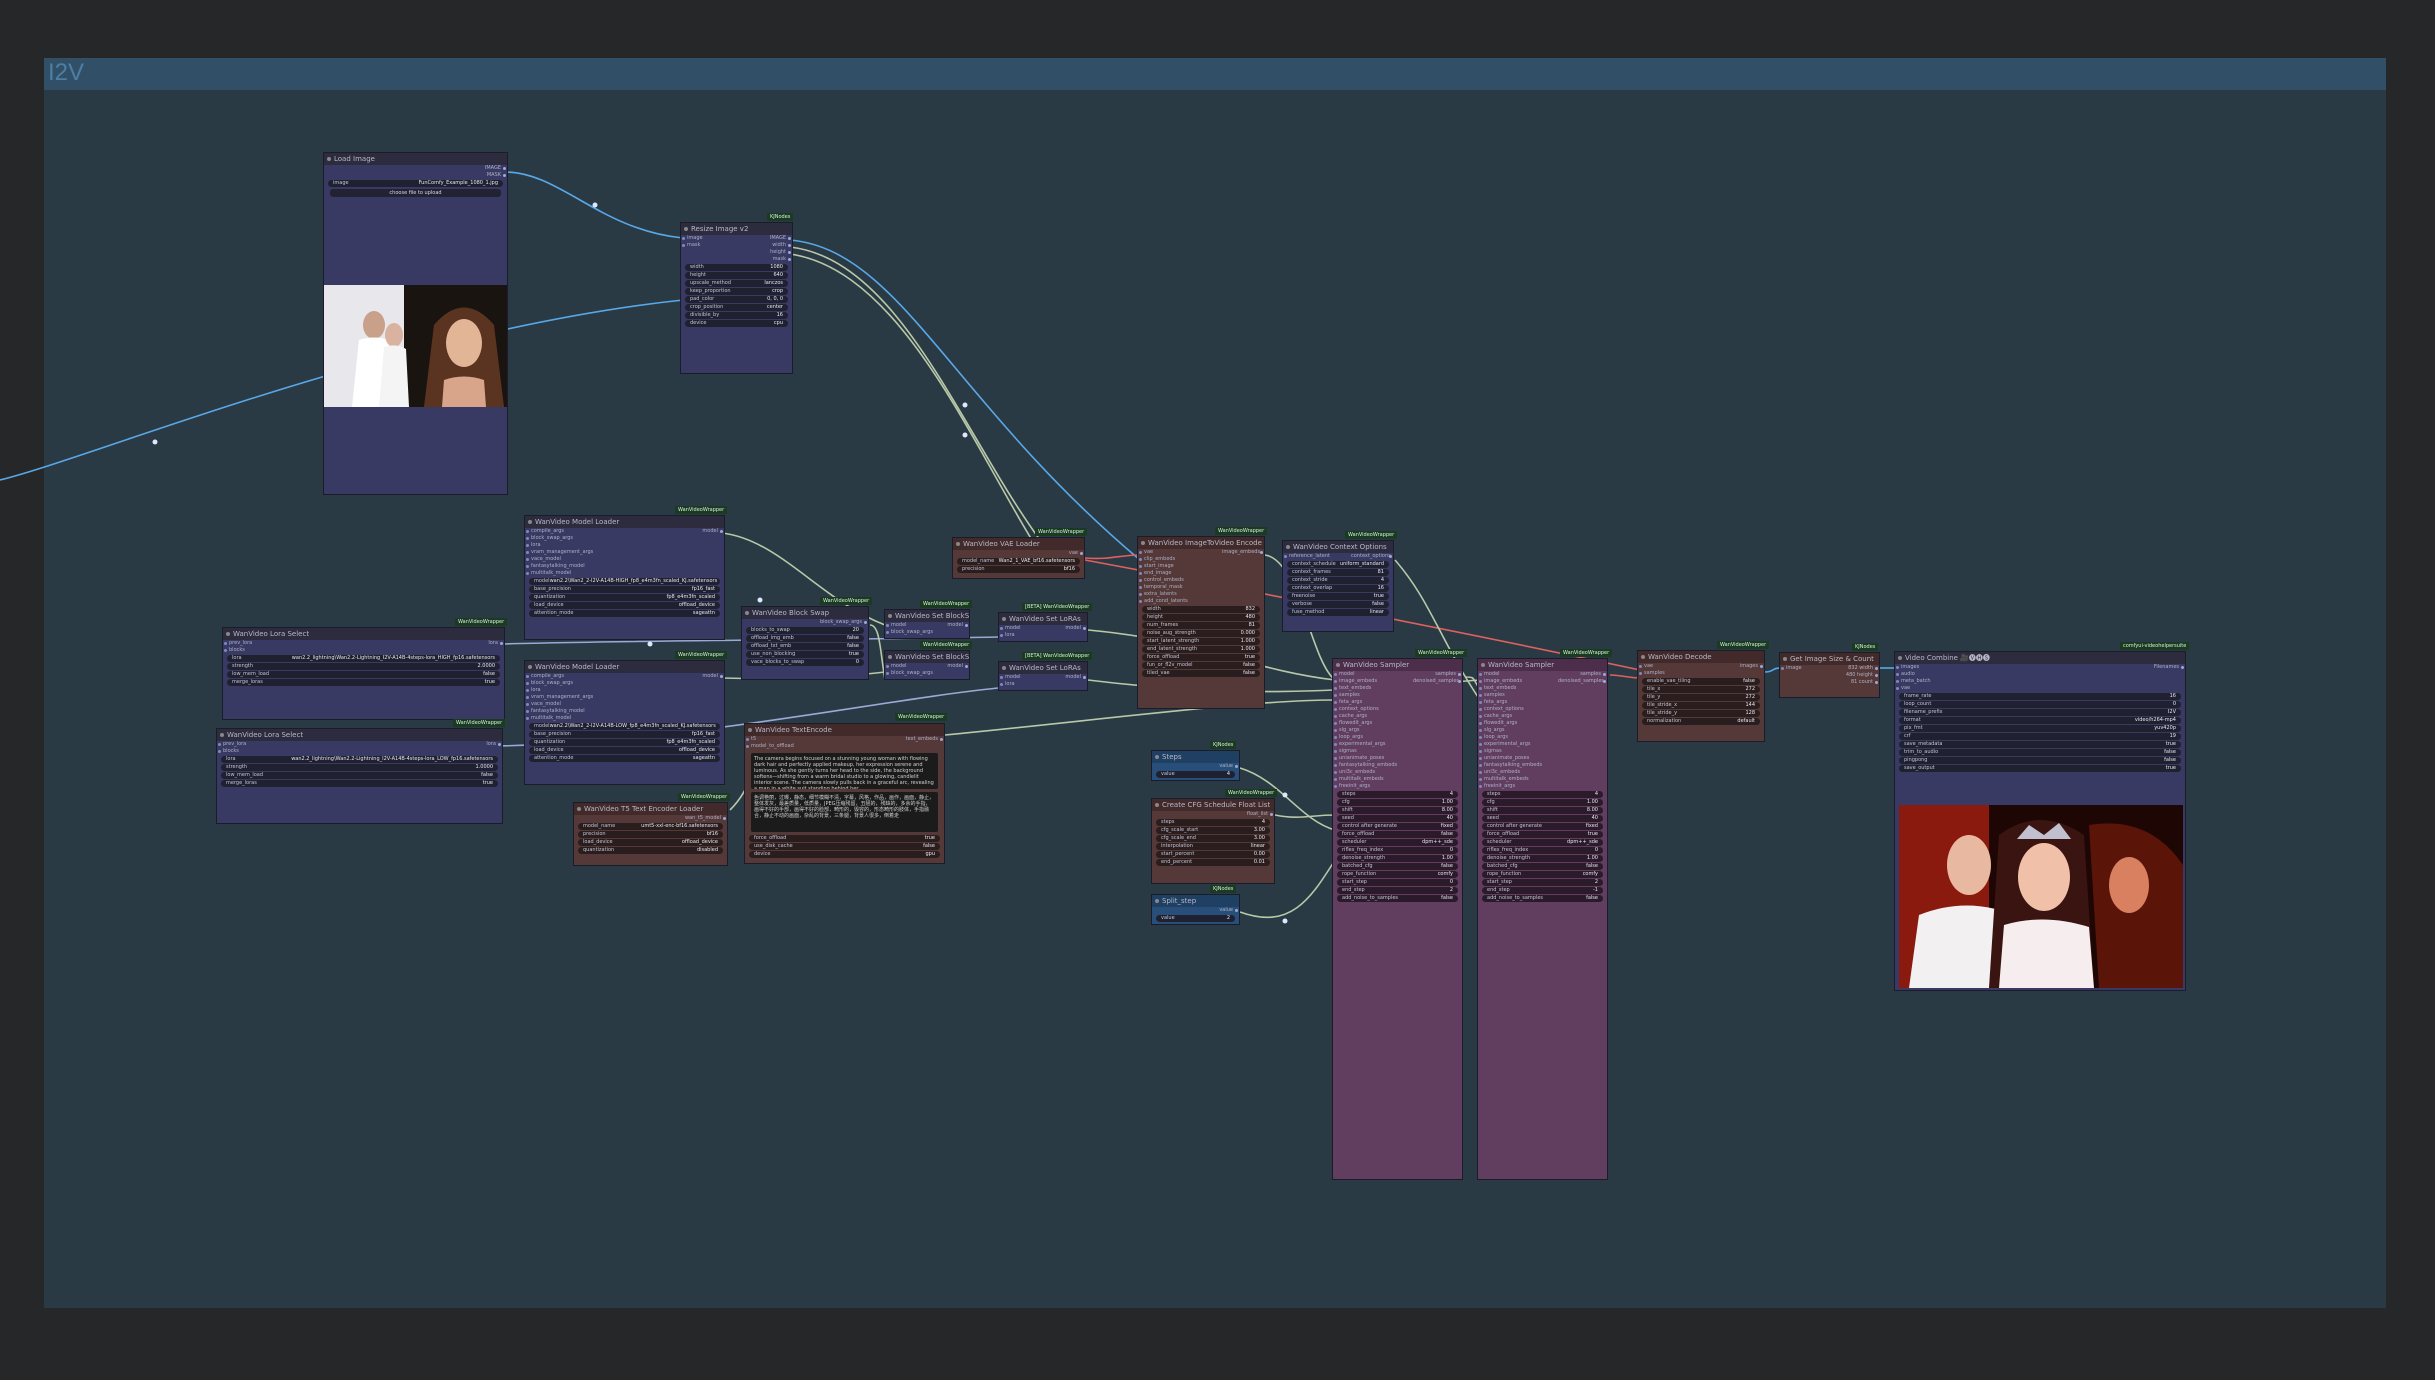  What do you see at coordinates (650, 809) in the screenshot?
I see `node-title-bar: WanVideo T5 Text Encoder Loader` at bounding box center [650, 809].